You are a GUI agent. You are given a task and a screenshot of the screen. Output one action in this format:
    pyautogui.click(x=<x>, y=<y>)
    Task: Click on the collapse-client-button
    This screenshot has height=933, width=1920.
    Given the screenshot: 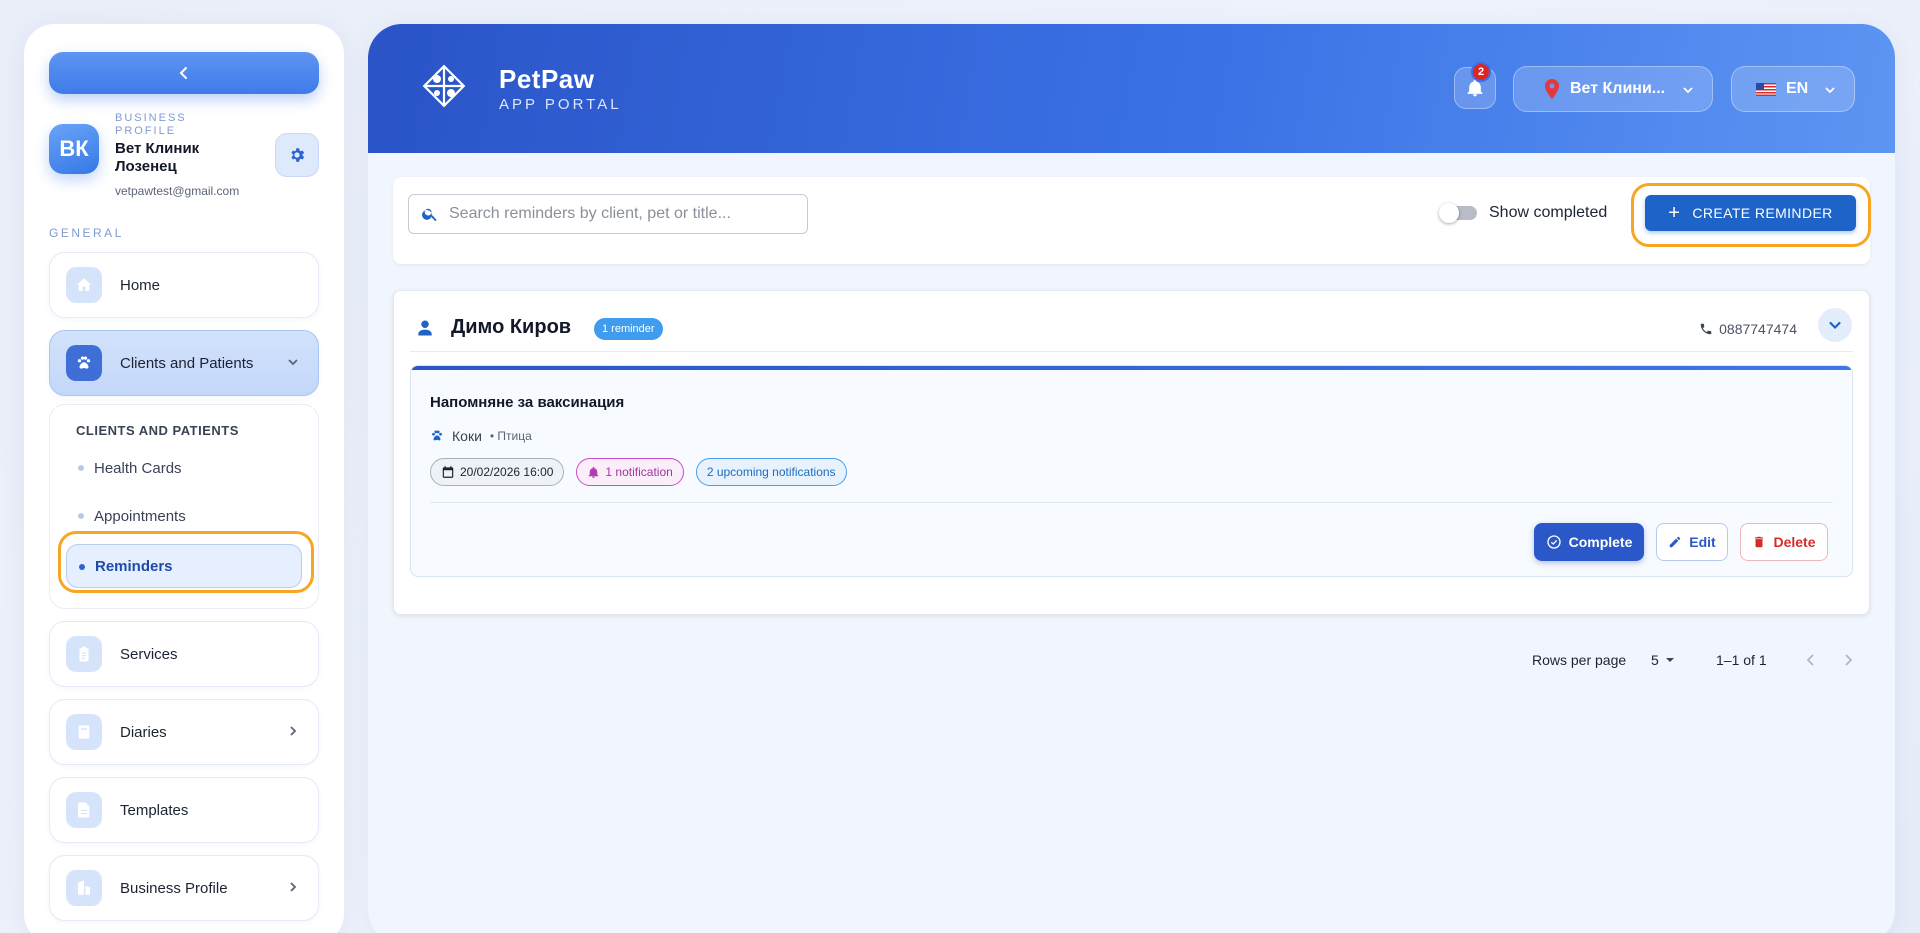 What is the action you would take?
    pyautogui.click(x=1835, y=325)
    